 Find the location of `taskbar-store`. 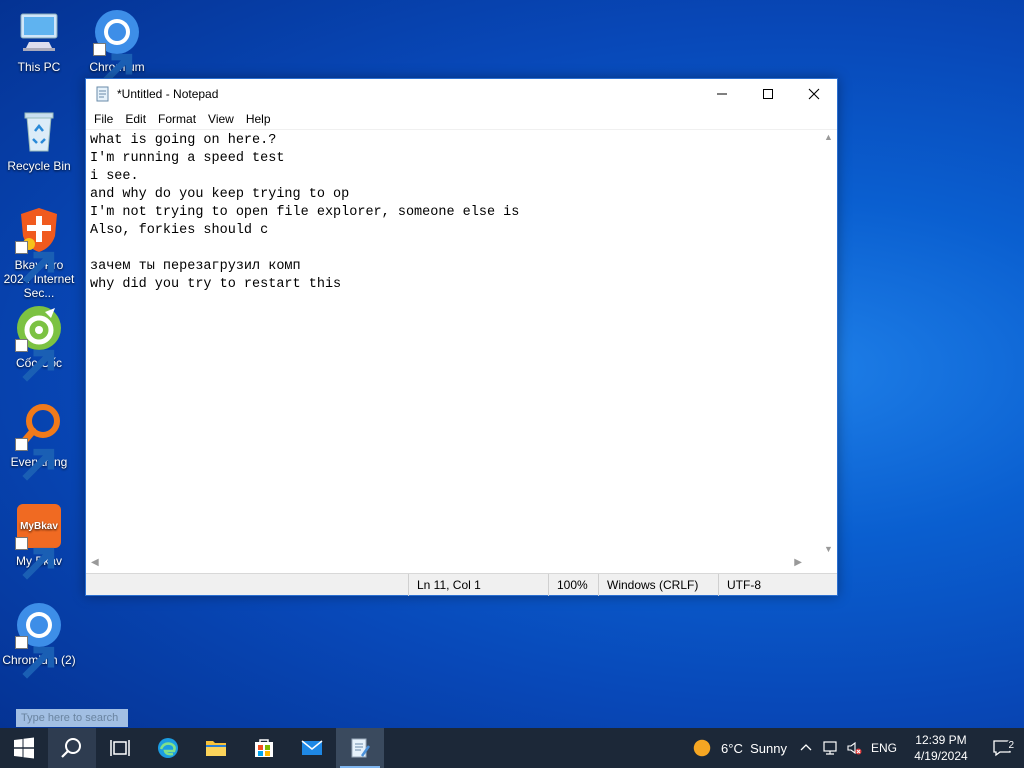

taskbar-store is located at coordinates (264, 748).